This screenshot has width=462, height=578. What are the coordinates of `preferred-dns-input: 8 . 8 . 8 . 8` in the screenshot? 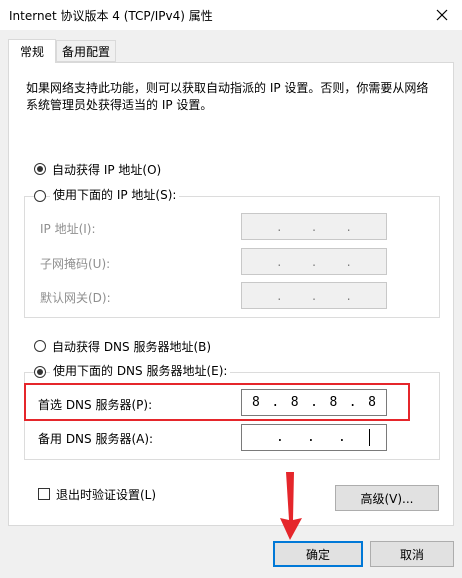 It's located at (314, 402).